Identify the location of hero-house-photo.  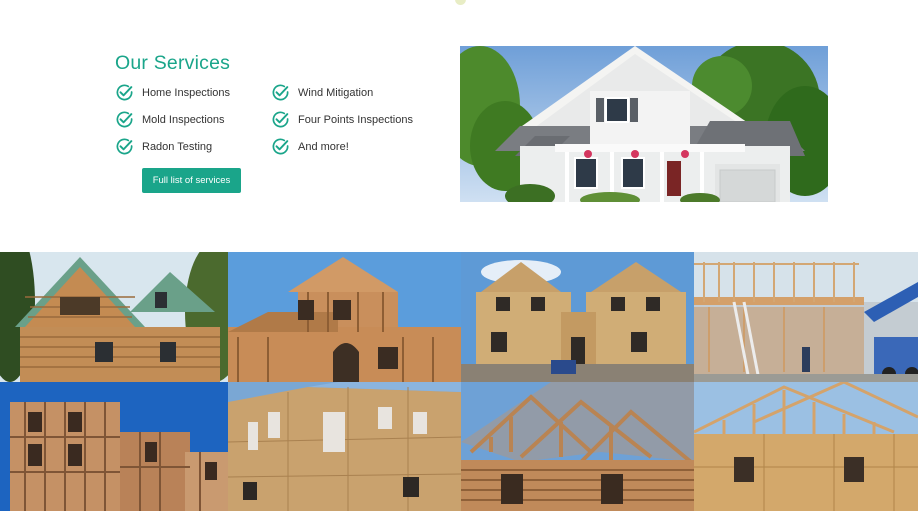
(644, 124).